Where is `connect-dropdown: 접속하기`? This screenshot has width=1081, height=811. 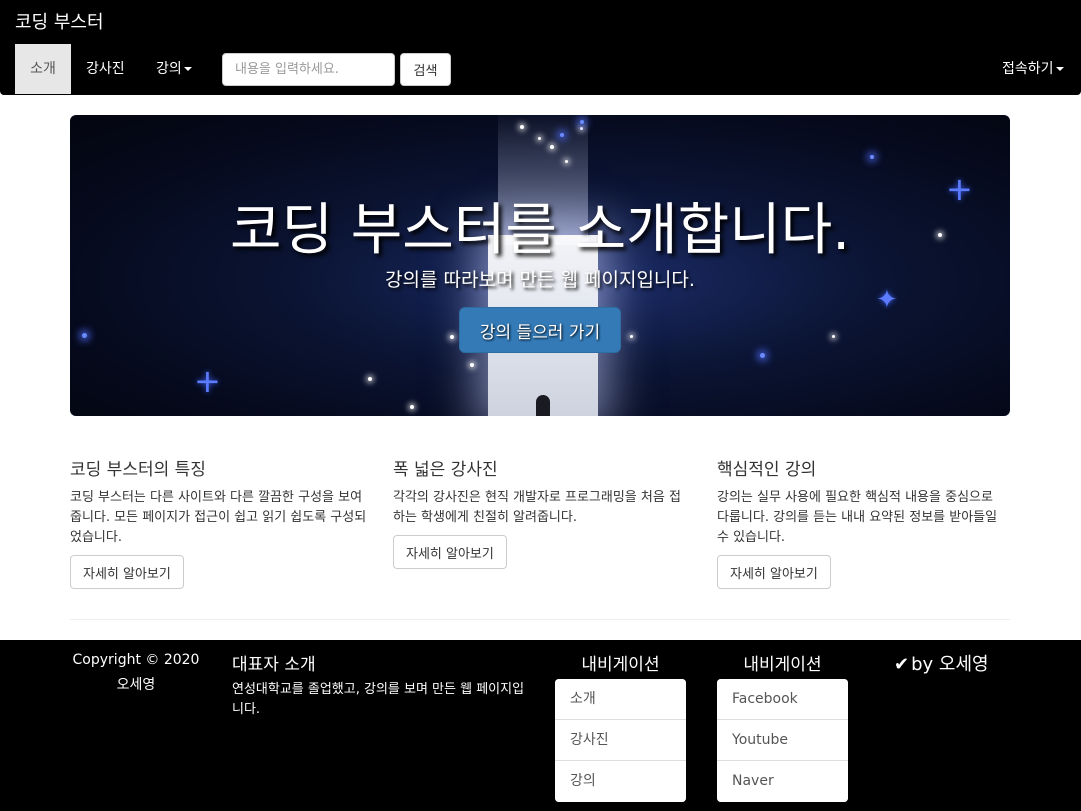
connect-dropdown: 접속하기 is located at coordinates (1033, 69).